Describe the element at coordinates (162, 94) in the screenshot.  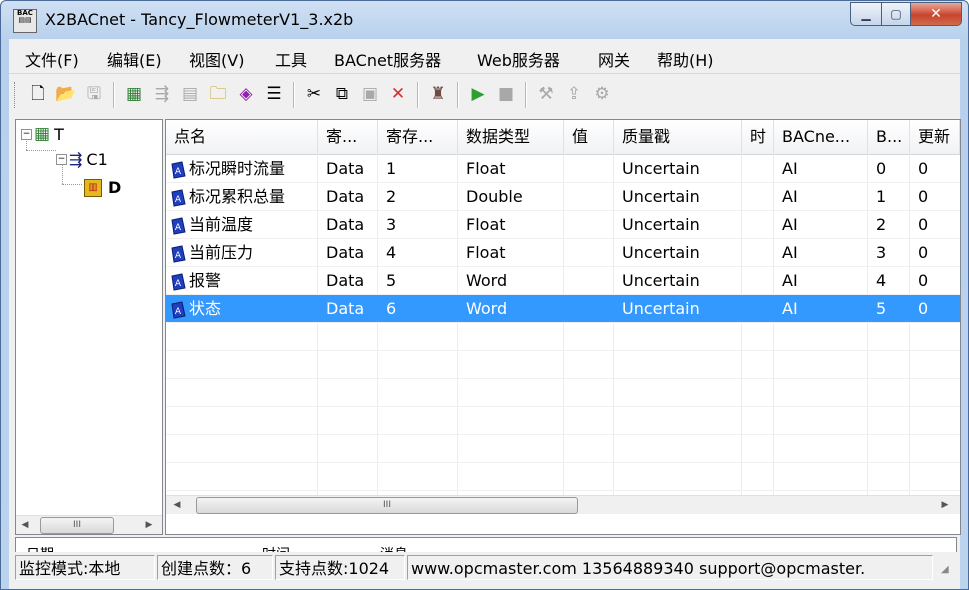
I see `add-device-icon: ⇶` at that location.